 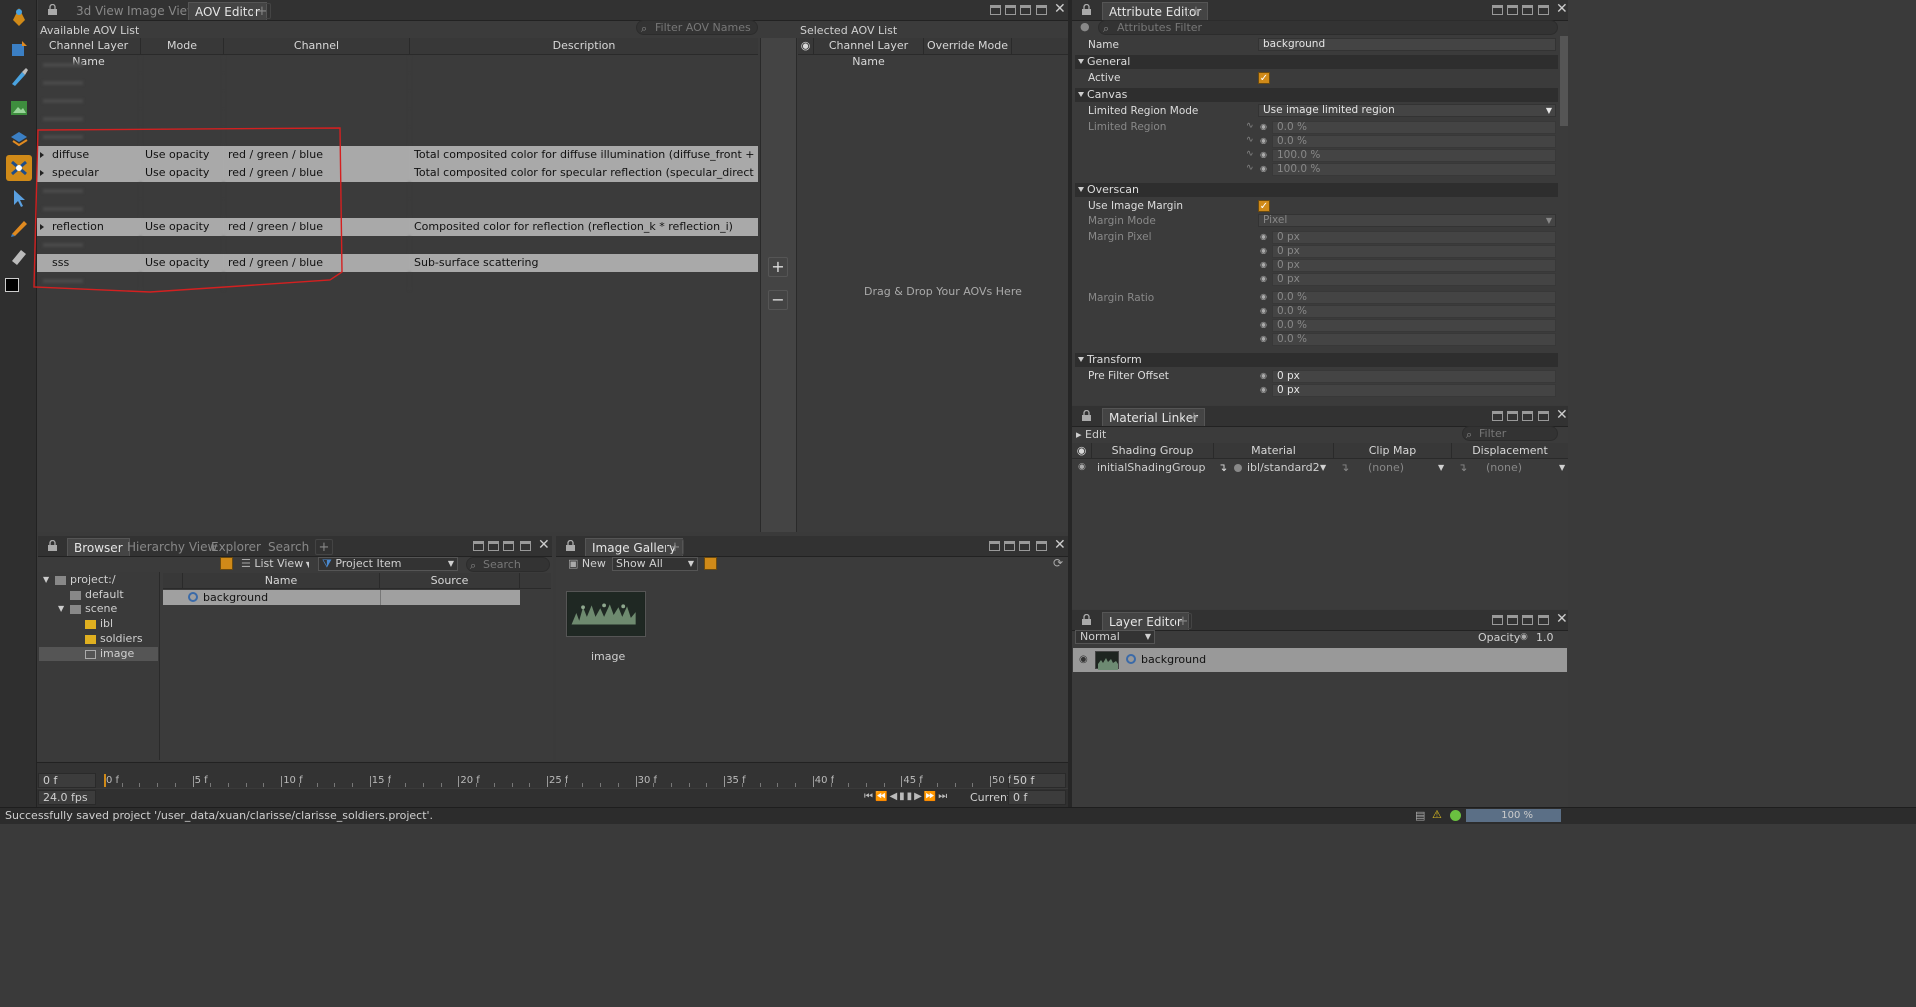 What do you see at coordinates (1437, 814) in the screenshot?
I see `warning-icon: ⚠` at bounding box center [1437, 814].